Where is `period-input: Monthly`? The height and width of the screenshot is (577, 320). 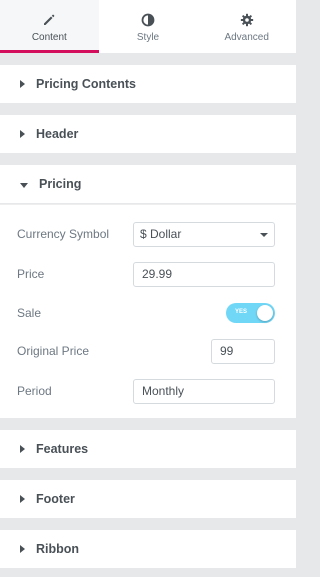 period-input: Monthly is located at coordinates (204, 391).